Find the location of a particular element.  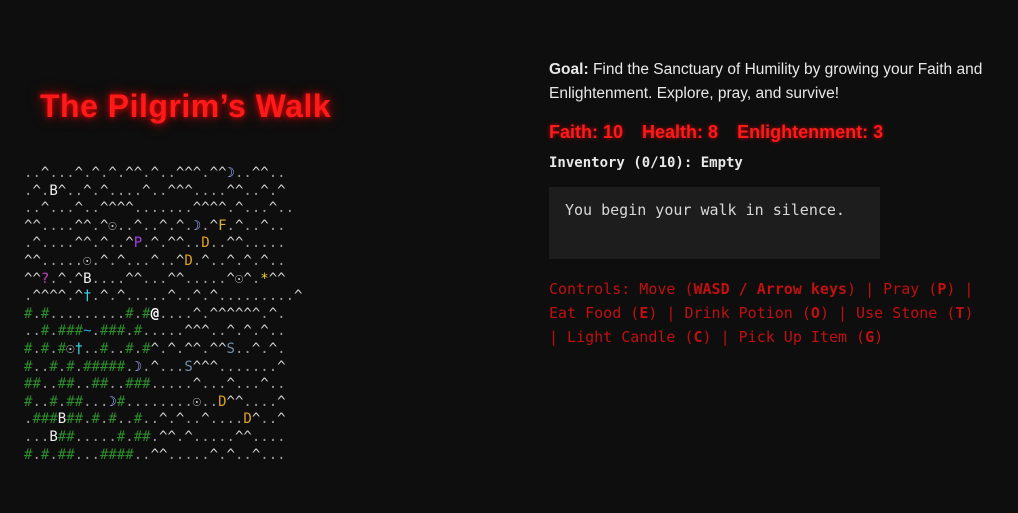

map-row: #.#.........#.#@....^.^^^^^^.^. is located at coordinates (155, 313).